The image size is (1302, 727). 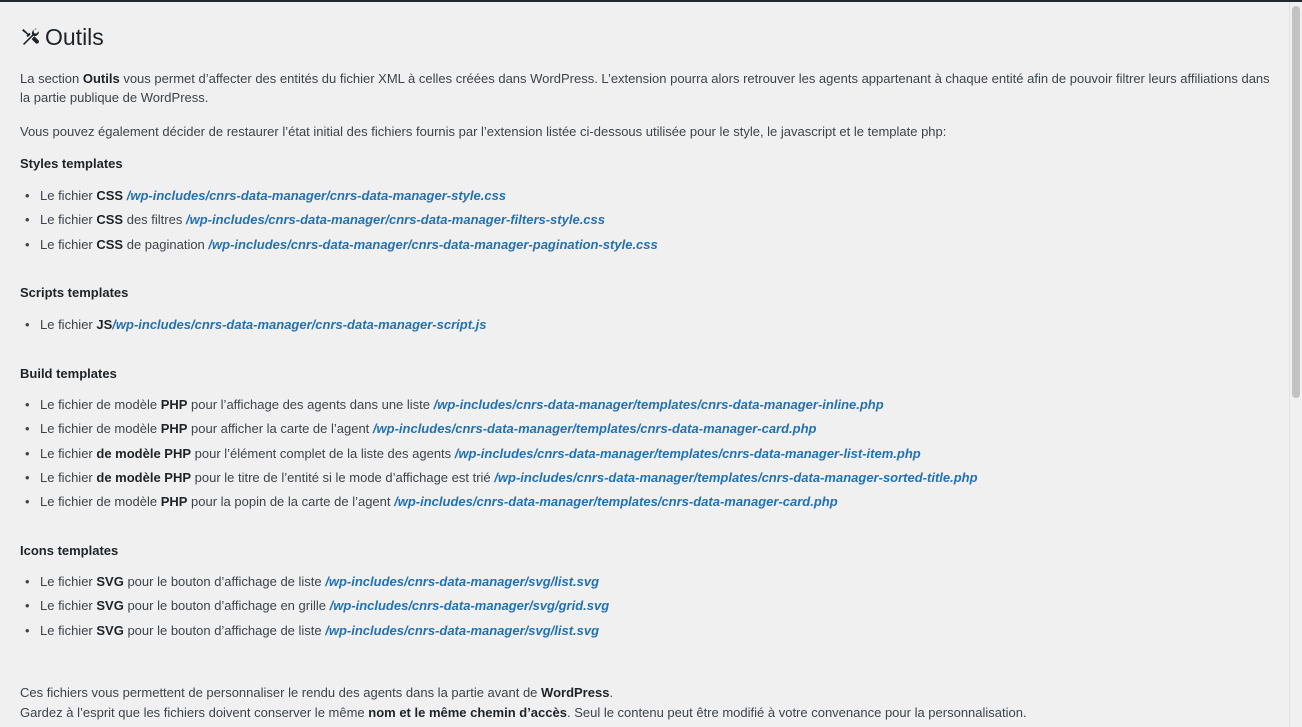 What do you see at coordinates (68, 373) in the screenshot?
I see `build-title: Build templates` at bounding box center [68, 373].